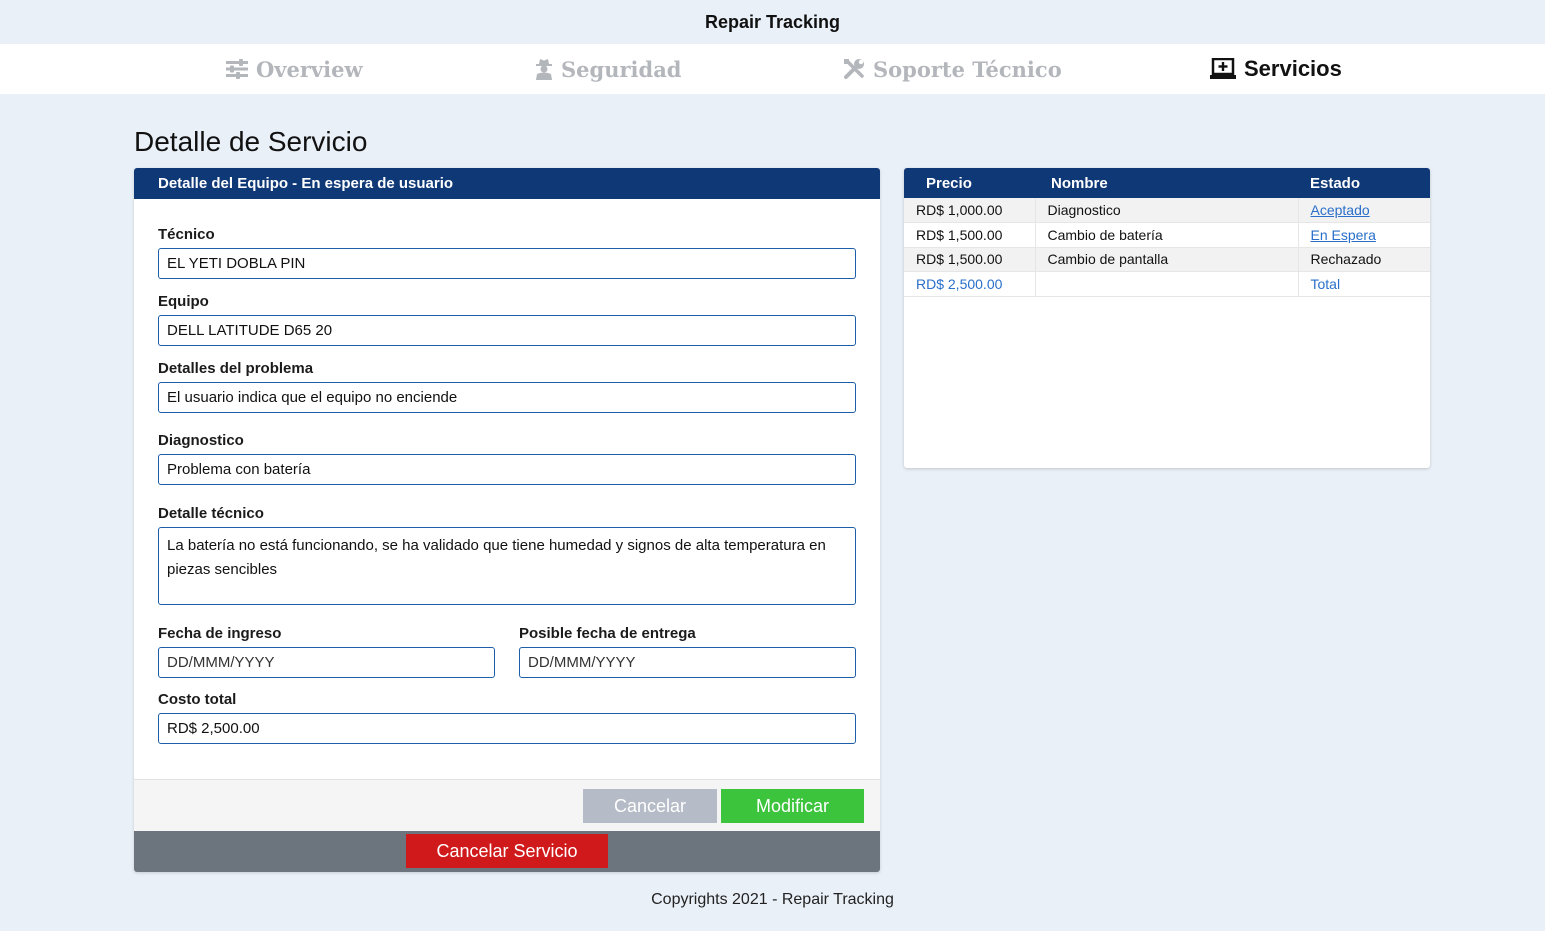  Describe the element at coordinates (607, 633) in the screenshot. I see `fecha-entrega-label: Posible fecha de entrega` at that location.